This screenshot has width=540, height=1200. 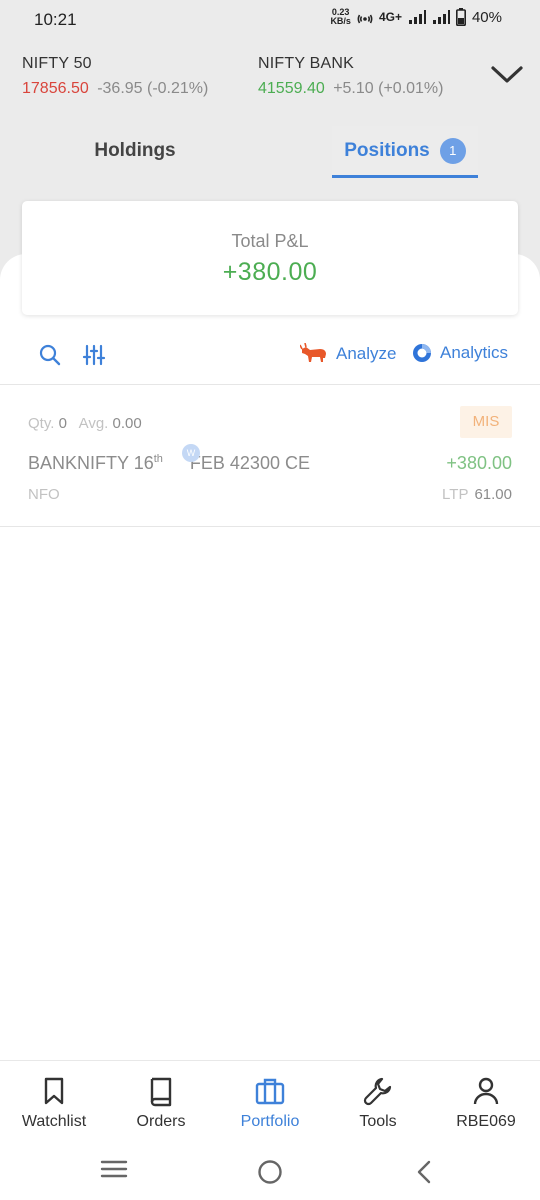 What do you see at coordinates (55, 19) in the screenshot?
I see `status-time: 10:21` at bounding box center [55, 19].